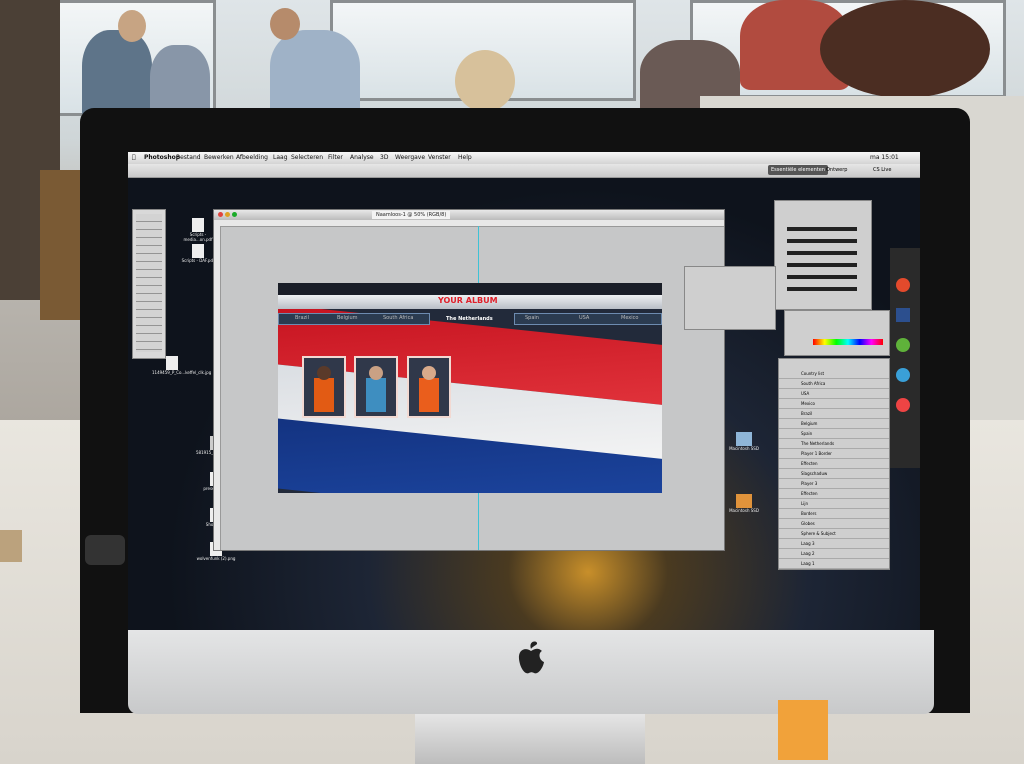 This screenshot has height=764, width=1024. What do you see at coordinates (834, 564) in the screenshot?
I see `layer-row: Laag 1` at bounding box center [834, 564].